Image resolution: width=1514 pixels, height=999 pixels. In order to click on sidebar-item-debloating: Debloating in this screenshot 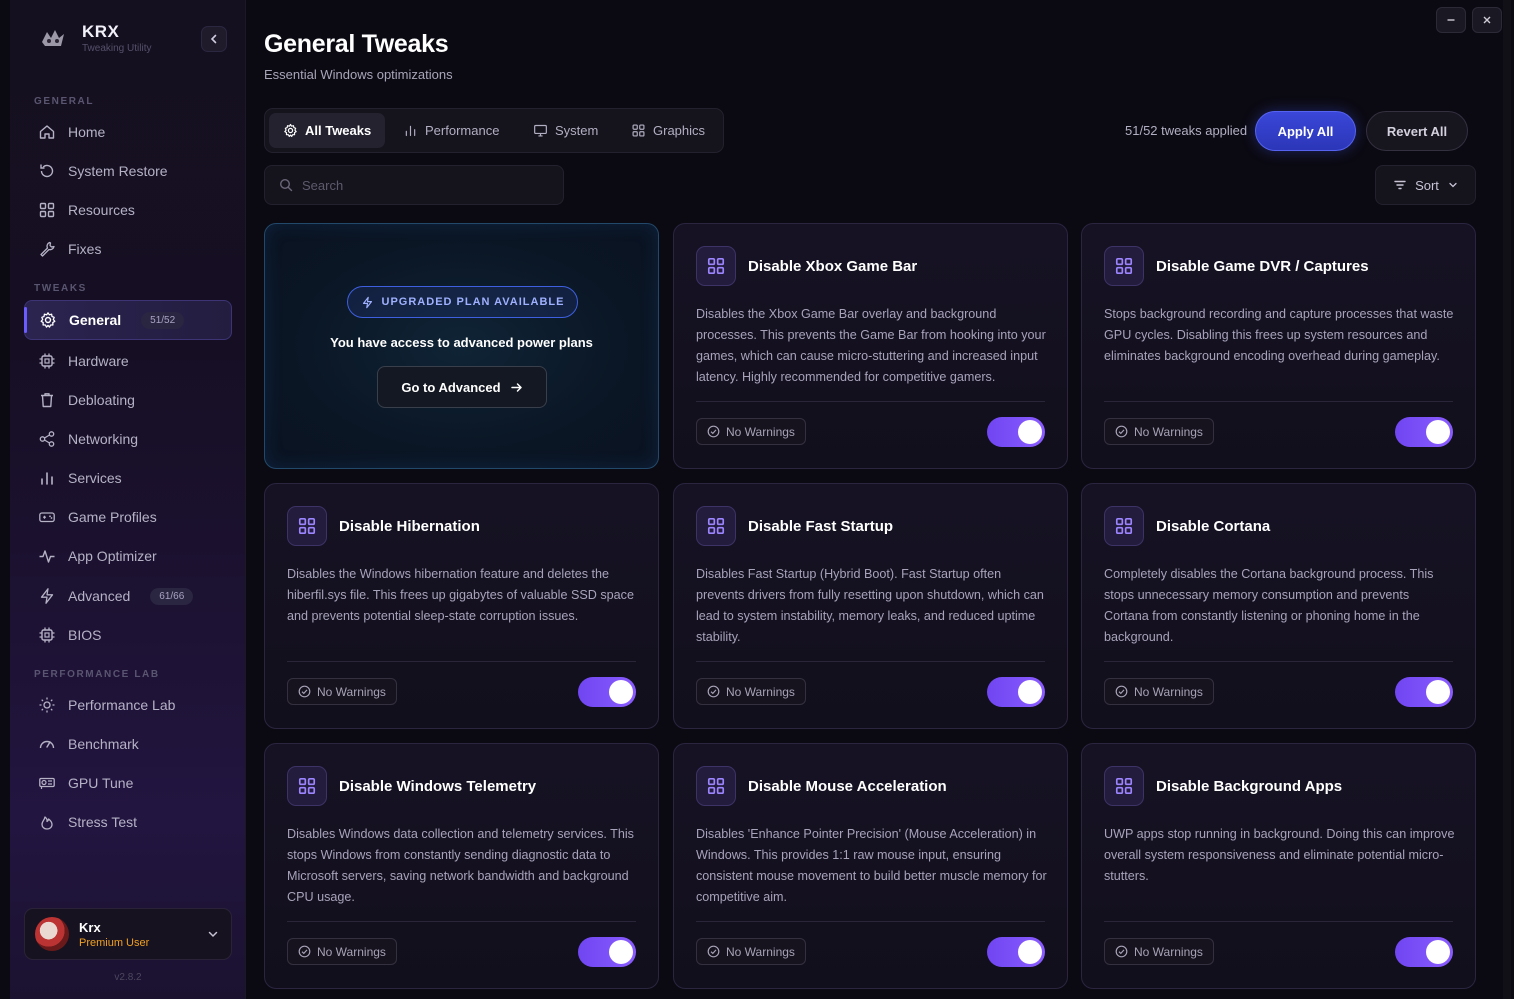, I will do `click(128, 400)`.